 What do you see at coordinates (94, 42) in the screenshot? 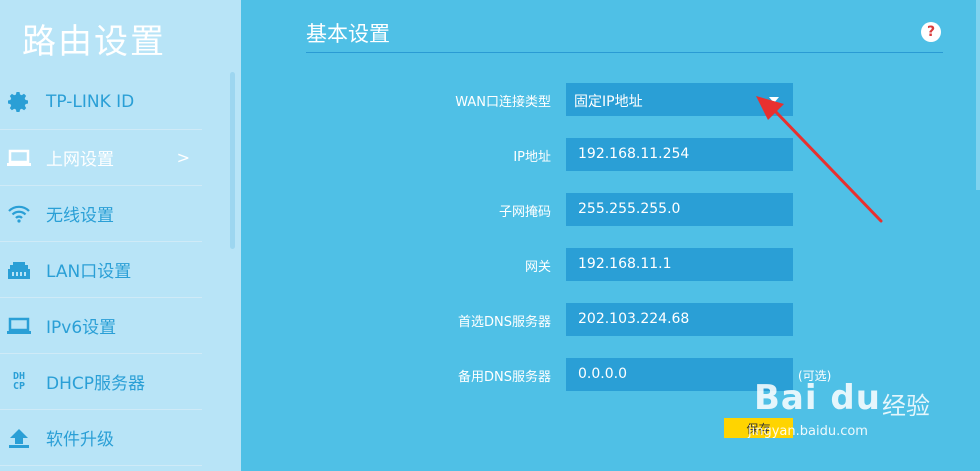
I see `sidebar-title: 路由设置` at bounding box center [94, 42].